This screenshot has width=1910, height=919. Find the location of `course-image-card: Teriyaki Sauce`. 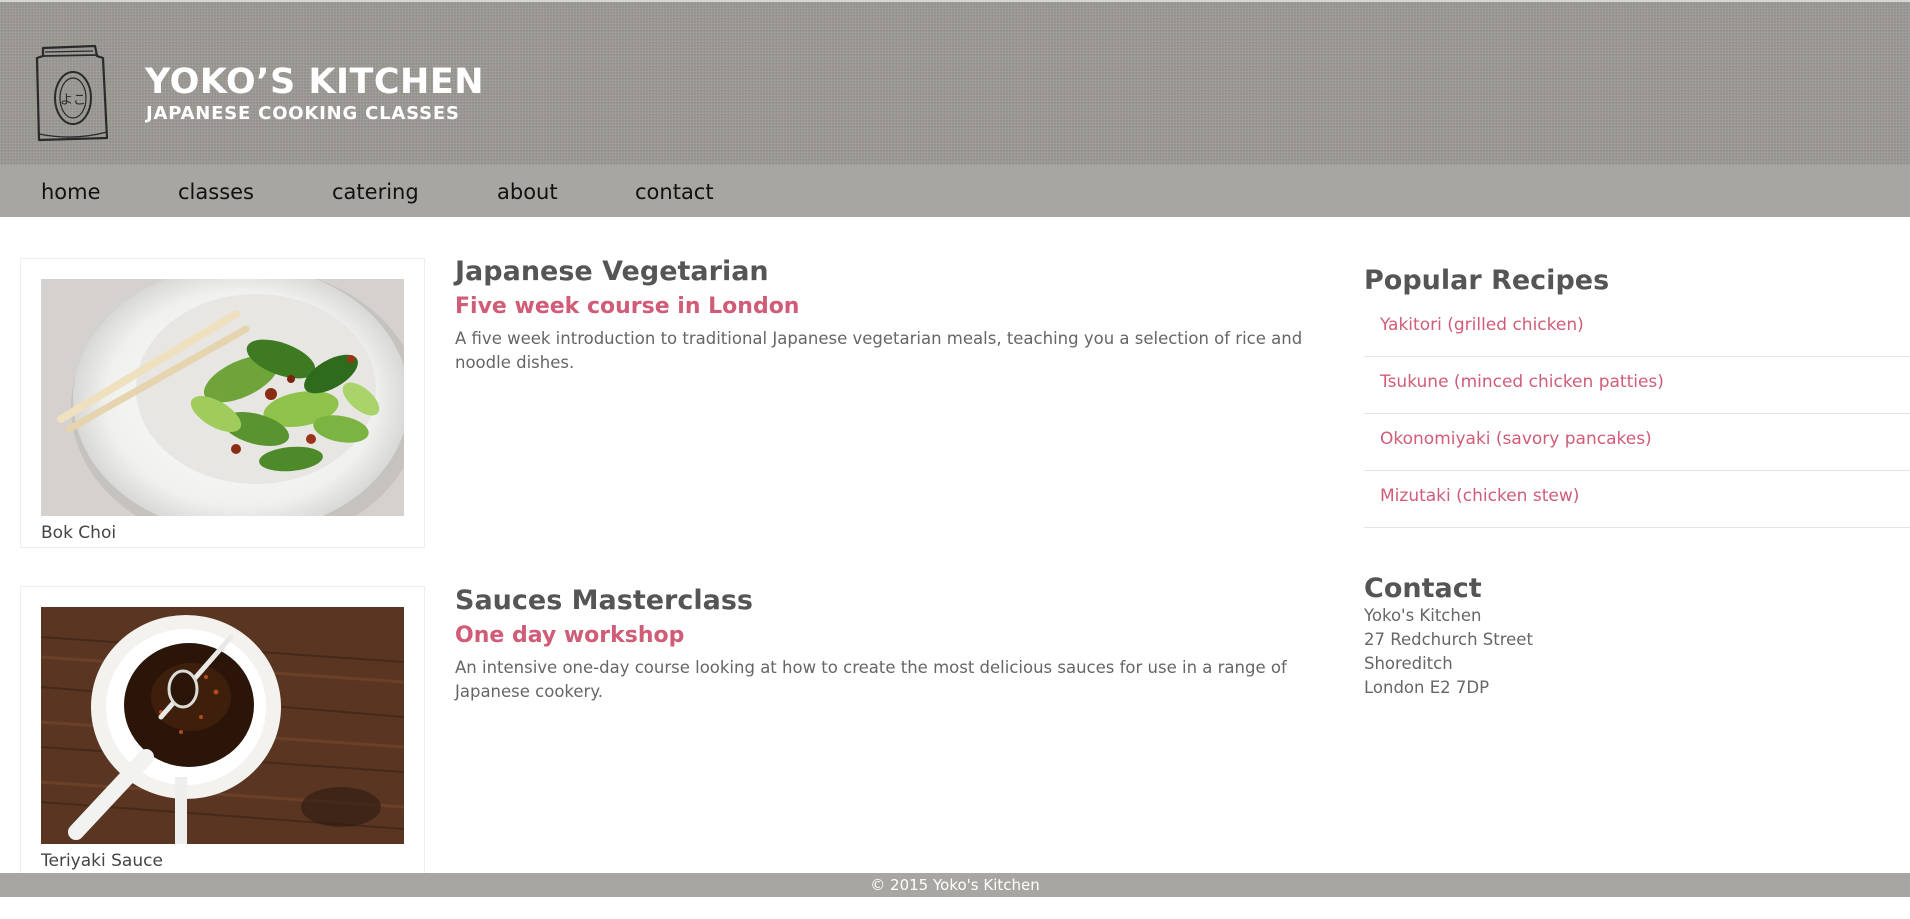

course-image-card: Teriyaki Sauce is located at coordinates (222, 731).